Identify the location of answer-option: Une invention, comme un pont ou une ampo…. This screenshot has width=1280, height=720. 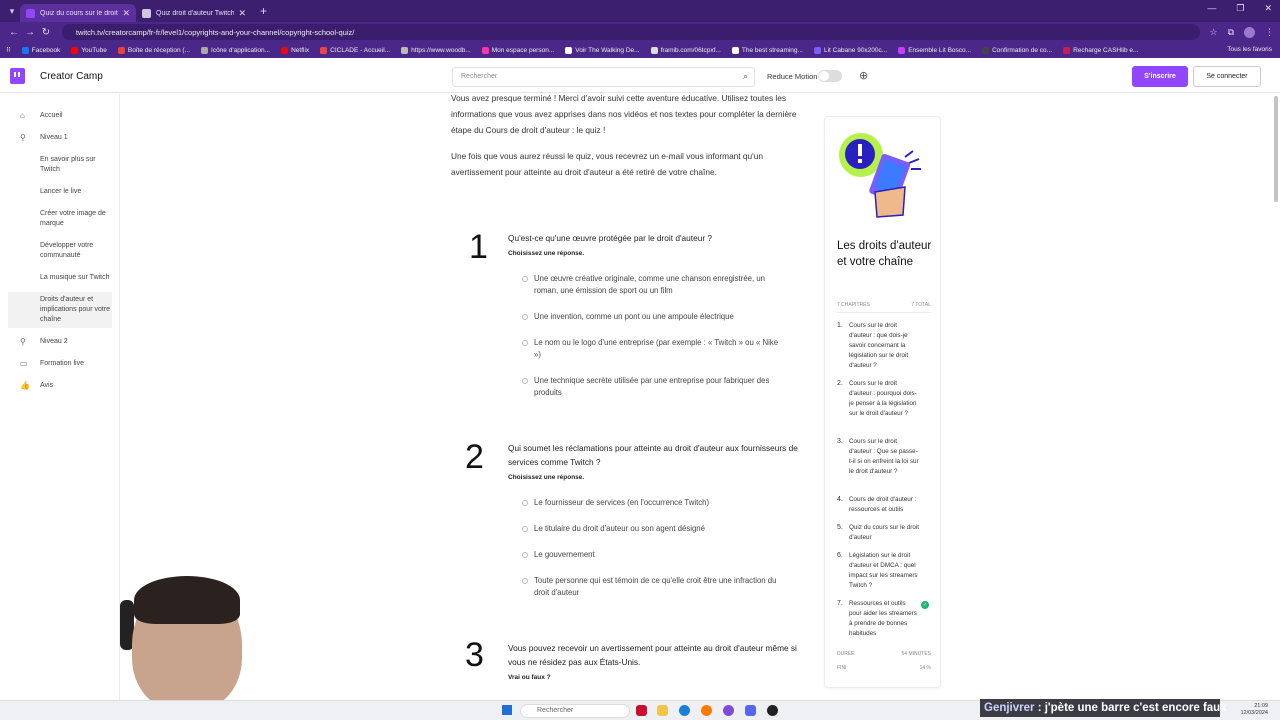
(659, 317).